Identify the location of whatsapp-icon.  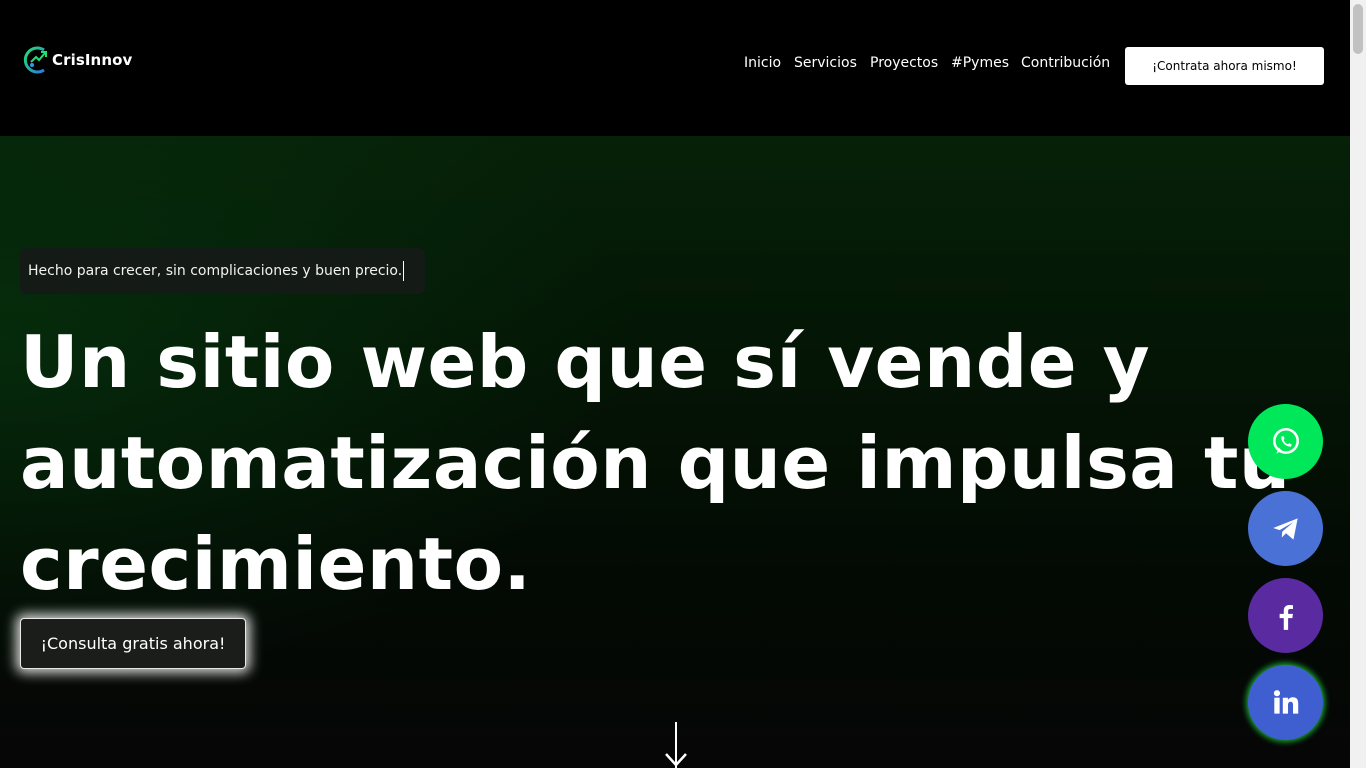
(1285, 440).